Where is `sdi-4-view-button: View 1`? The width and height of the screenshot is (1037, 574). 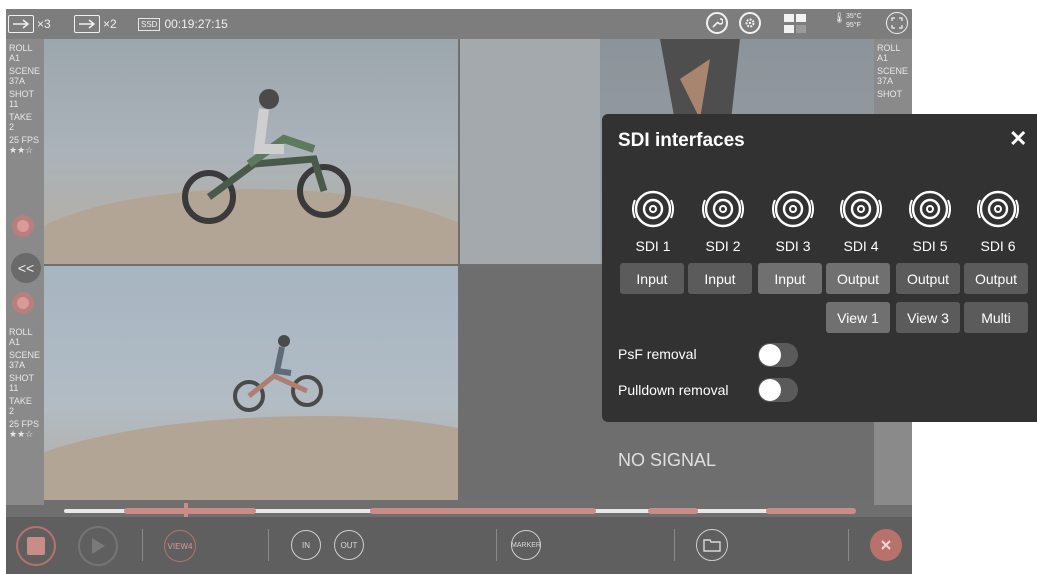 sdi-4-view-button: View 1 is located at coordinates (858, 317).